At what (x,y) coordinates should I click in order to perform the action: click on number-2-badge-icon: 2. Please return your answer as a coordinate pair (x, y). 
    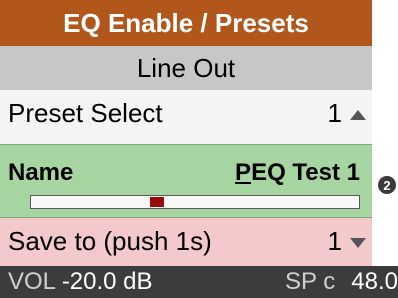
    Looking at the image, I should click on (387, 185).